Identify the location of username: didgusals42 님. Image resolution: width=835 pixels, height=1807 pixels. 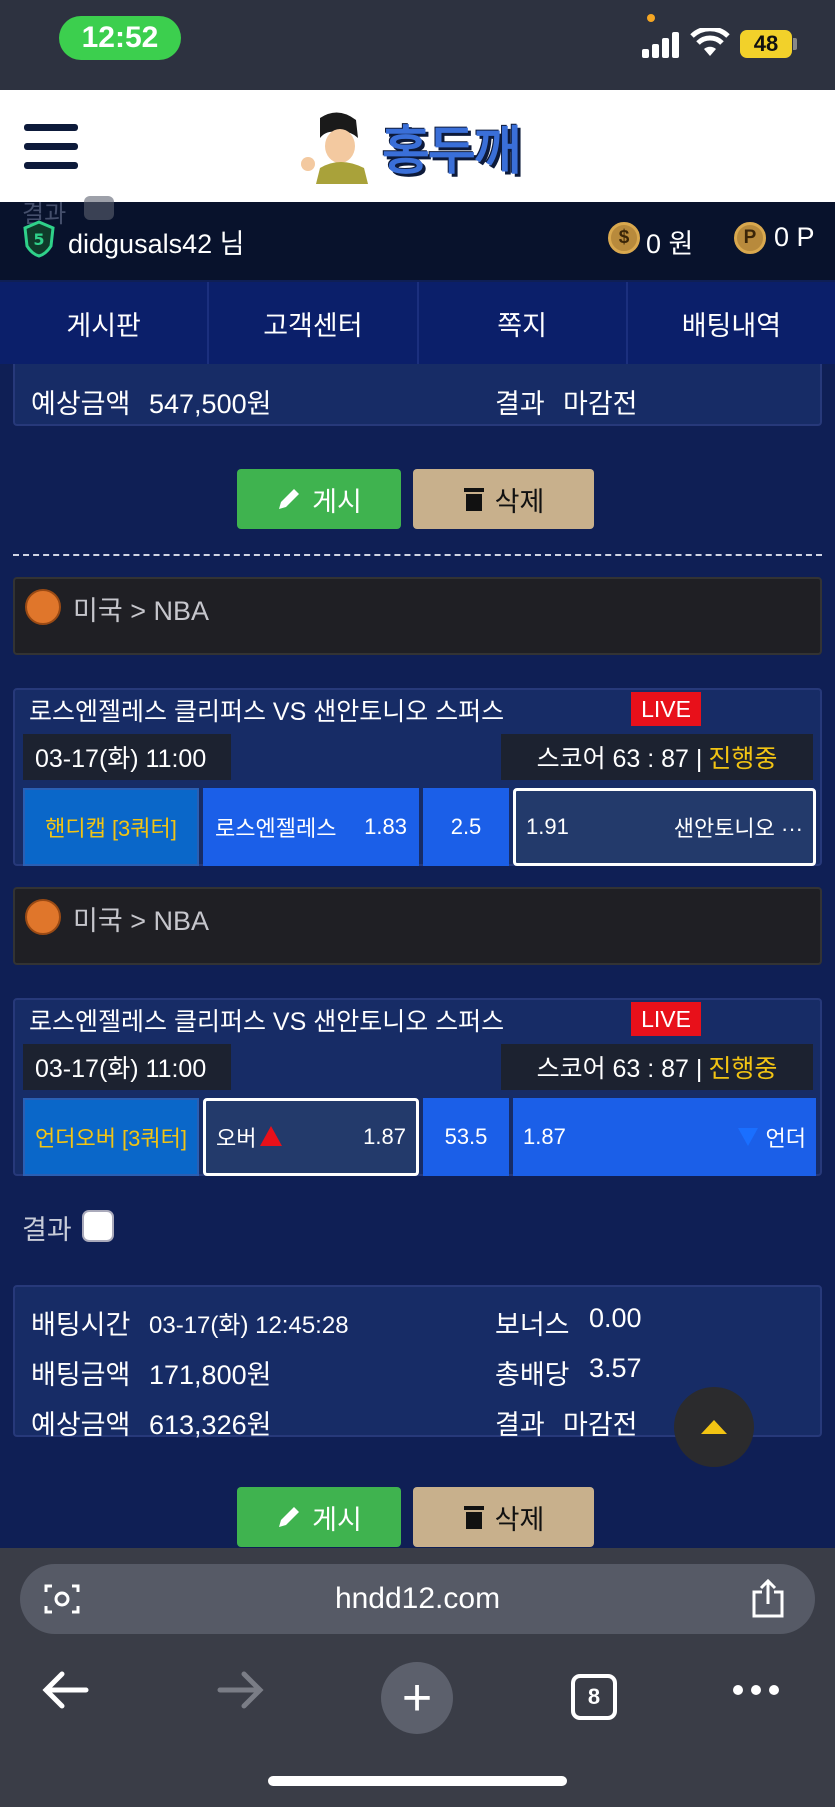
(156, 241).